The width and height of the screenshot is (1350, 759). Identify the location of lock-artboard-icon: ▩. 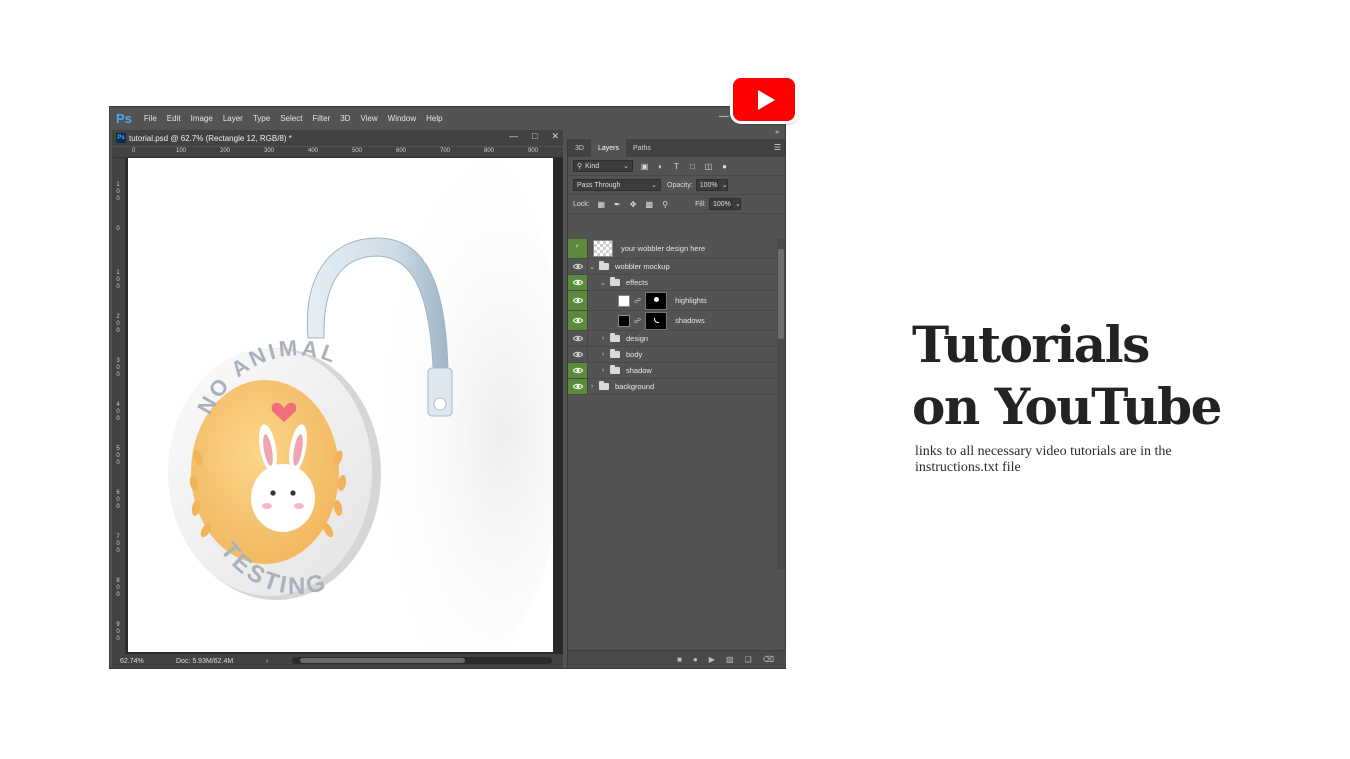
(649, 204).